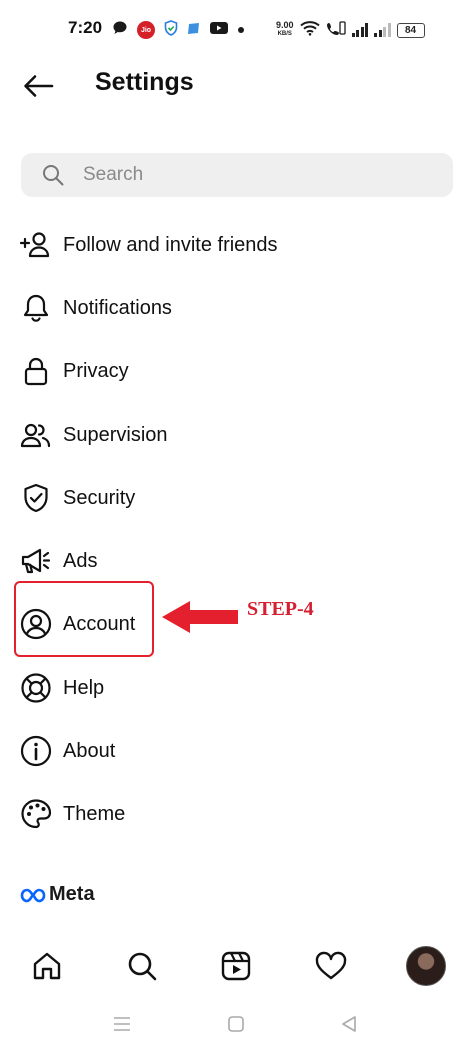 The height and width of the screenshot is (1053, 474). I want to click on system-home-button, so click(236, 1024).